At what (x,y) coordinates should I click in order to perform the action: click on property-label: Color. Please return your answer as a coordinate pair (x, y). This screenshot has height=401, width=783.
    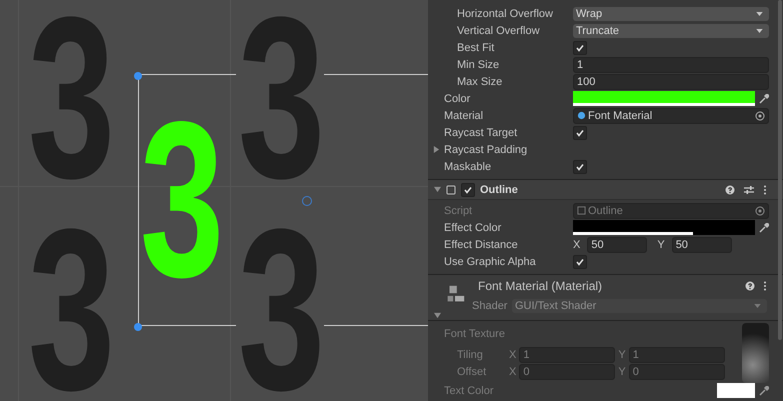
    Looking at the image, I should click on (457, 98).